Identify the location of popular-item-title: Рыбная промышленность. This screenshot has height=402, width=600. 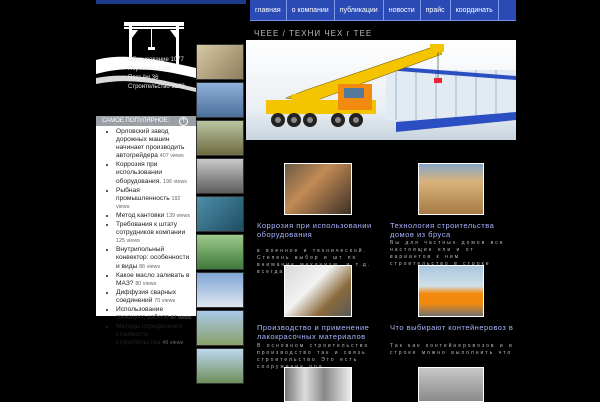
(143, 194).